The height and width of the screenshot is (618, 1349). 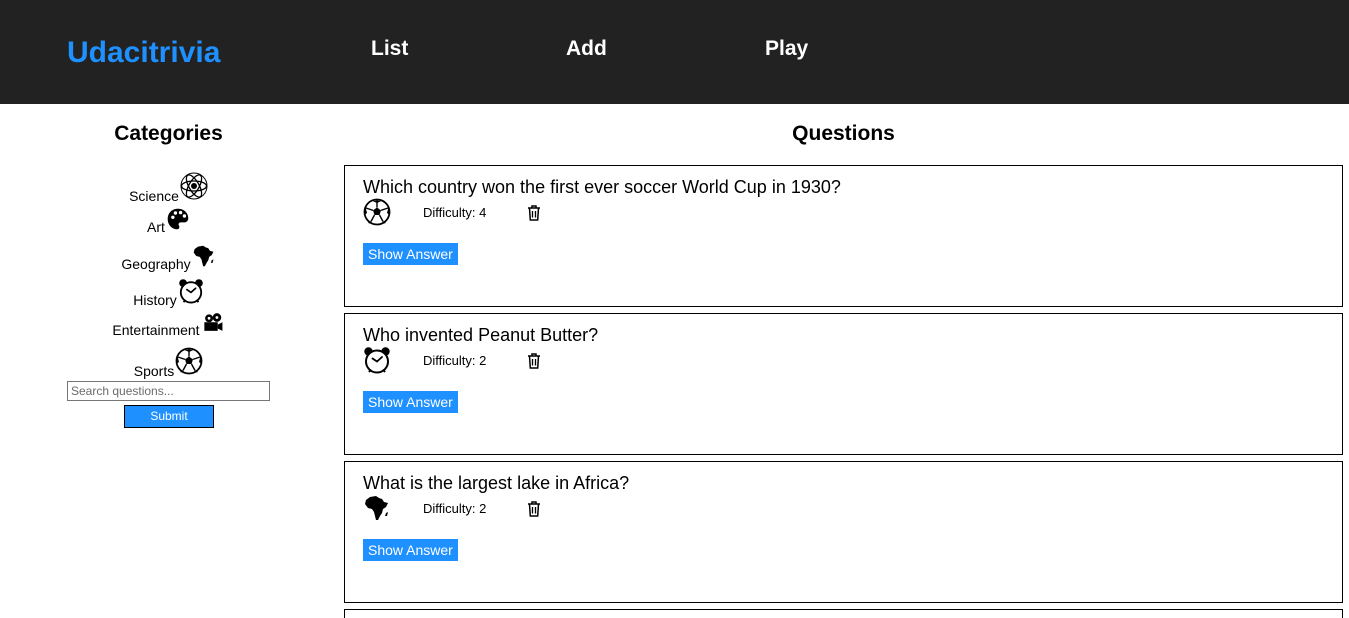 I want to click on question-card-partial, so click(x=843, y=613).